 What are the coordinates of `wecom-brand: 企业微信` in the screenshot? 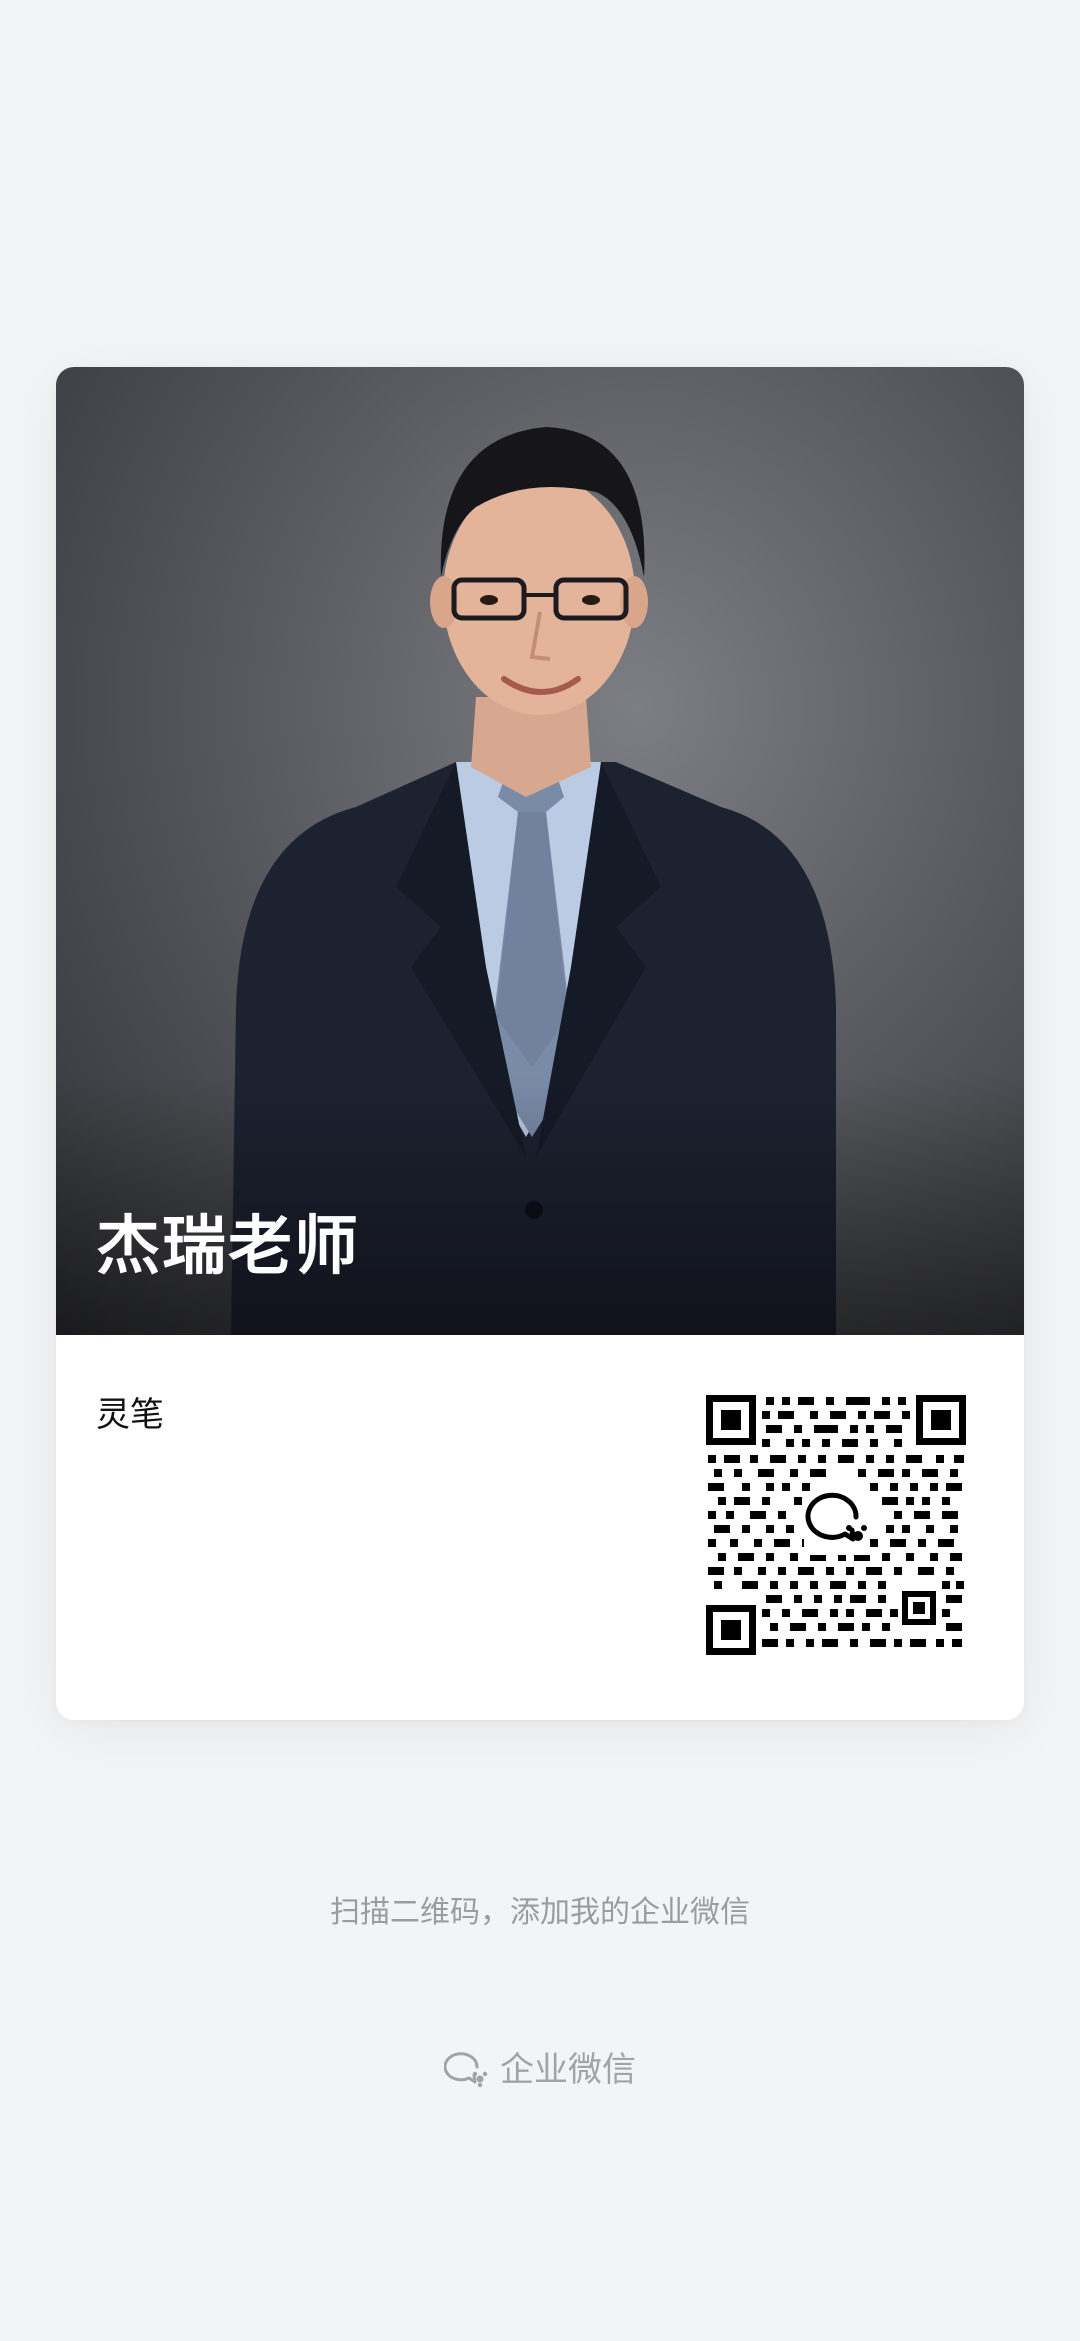 It's located at (540, 2070).